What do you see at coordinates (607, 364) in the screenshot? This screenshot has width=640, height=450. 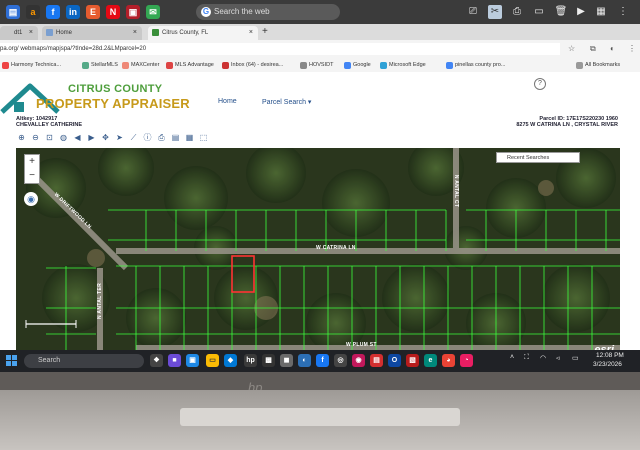 I see `clock-date: 3/23/2026` at bounding box center [607, 364].